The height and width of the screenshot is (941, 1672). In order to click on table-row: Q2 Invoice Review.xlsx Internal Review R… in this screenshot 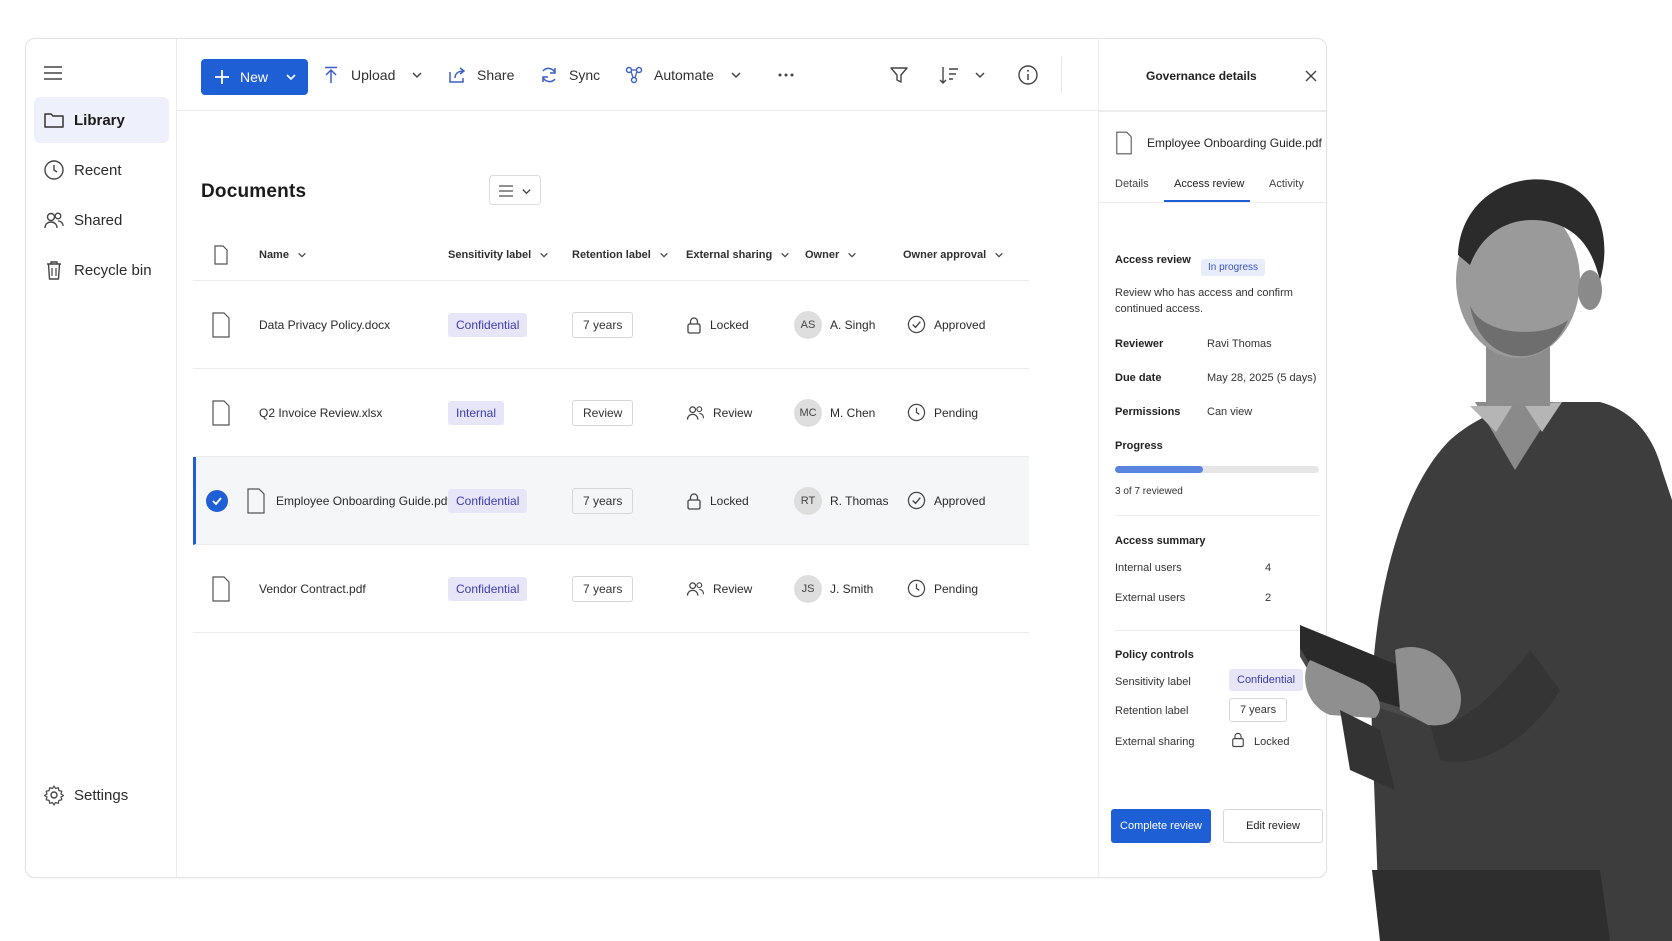, I will do `click(611, 413)`.